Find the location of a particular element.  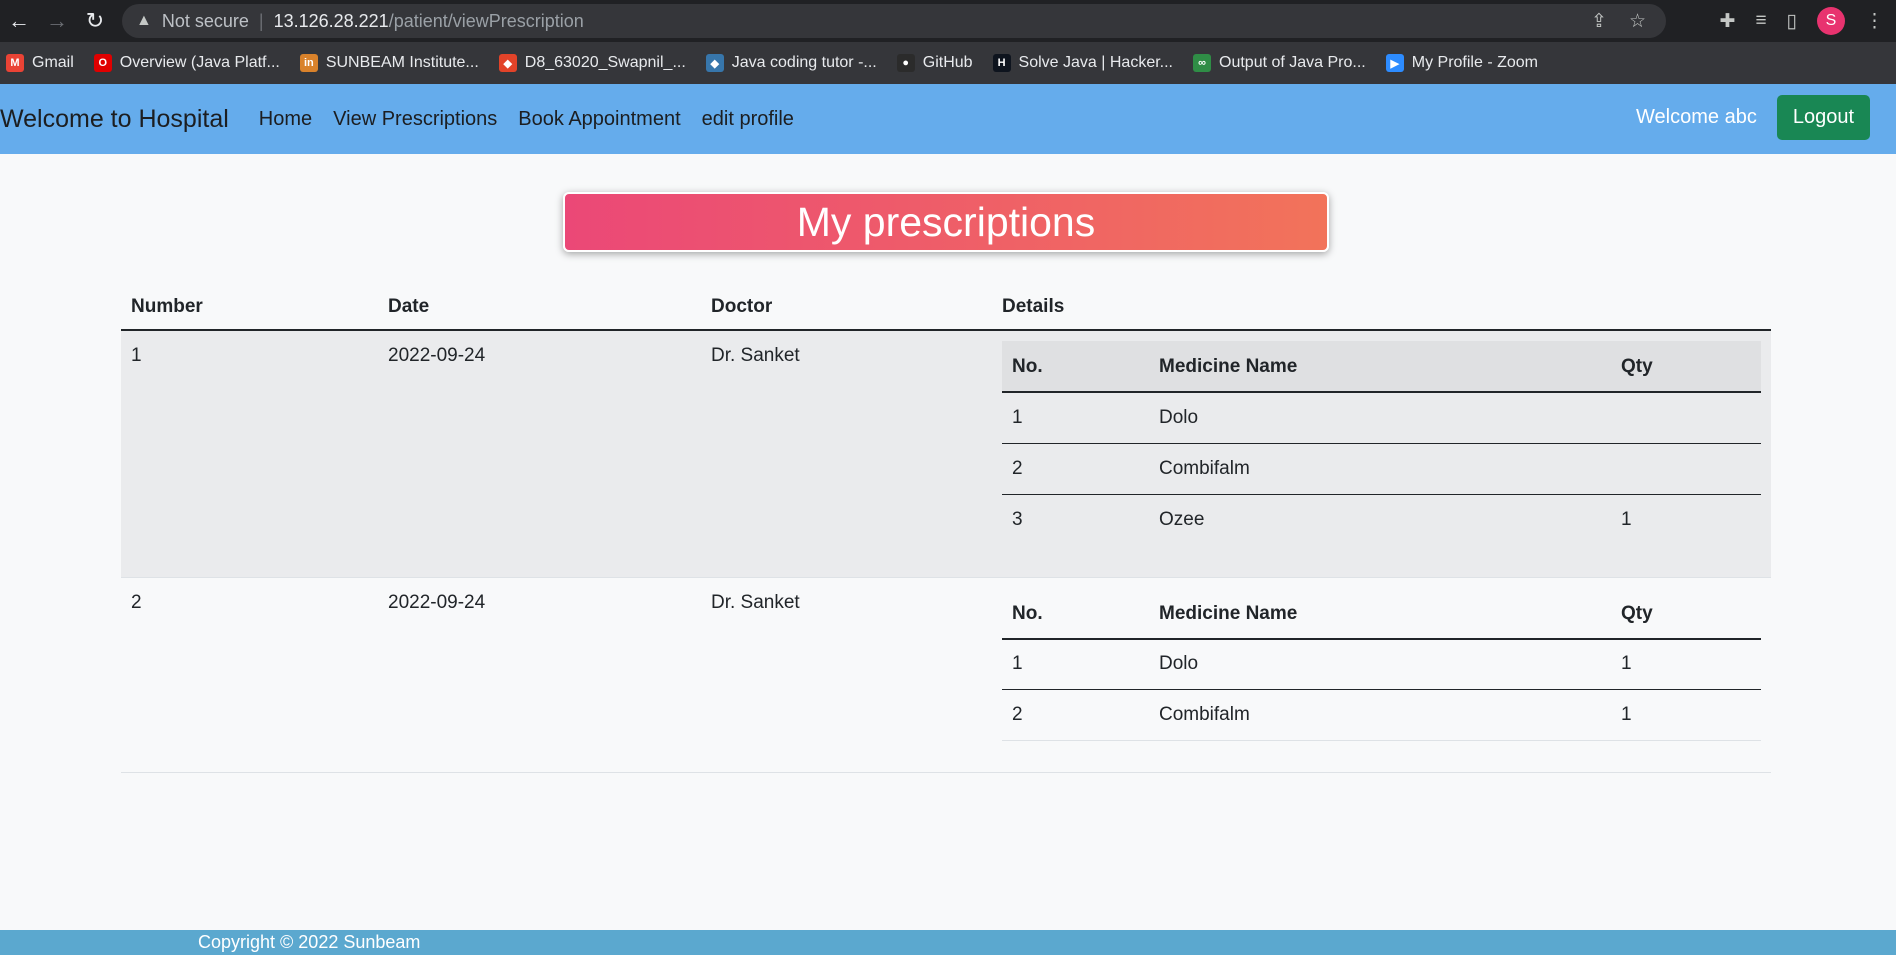

cell-details: No. Medicine Name Qty 1 Dolo 2 Combifalm 3 Ozee 1 is located at coordinates (1381, 454).